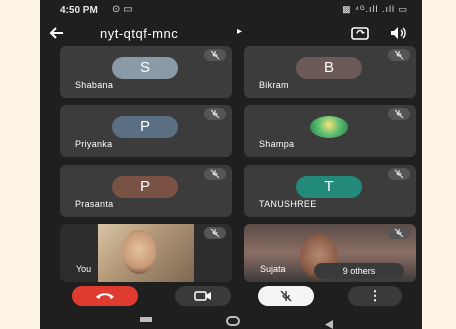 The width and height of the screenshot is (456, 329). I want to click on status-bar: 4:50 PM ⊙ ▭ ▩ ⁴ᴳ.ıll .ıll ▭, so click(231, 10).